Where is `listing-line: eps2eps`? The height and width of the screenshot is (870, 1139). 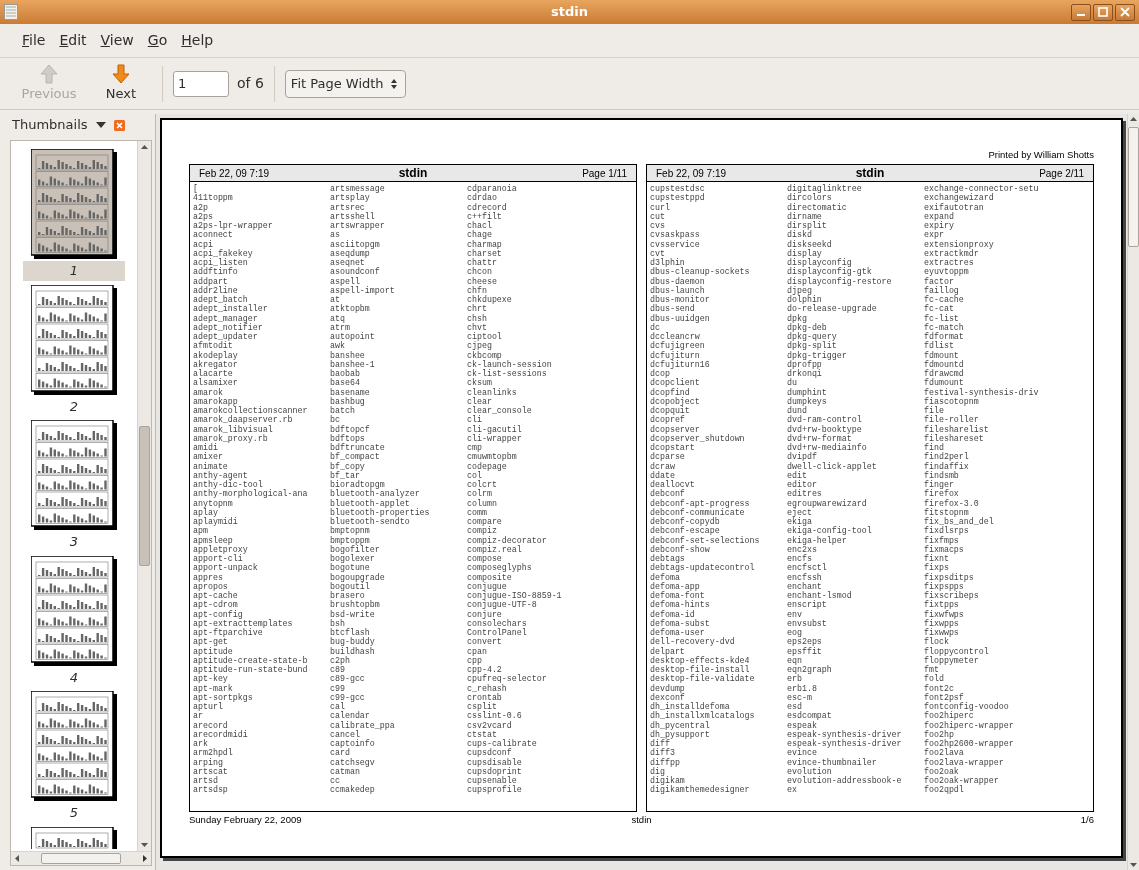 listing-line: eps2eps is located at coordinates (804, 642).